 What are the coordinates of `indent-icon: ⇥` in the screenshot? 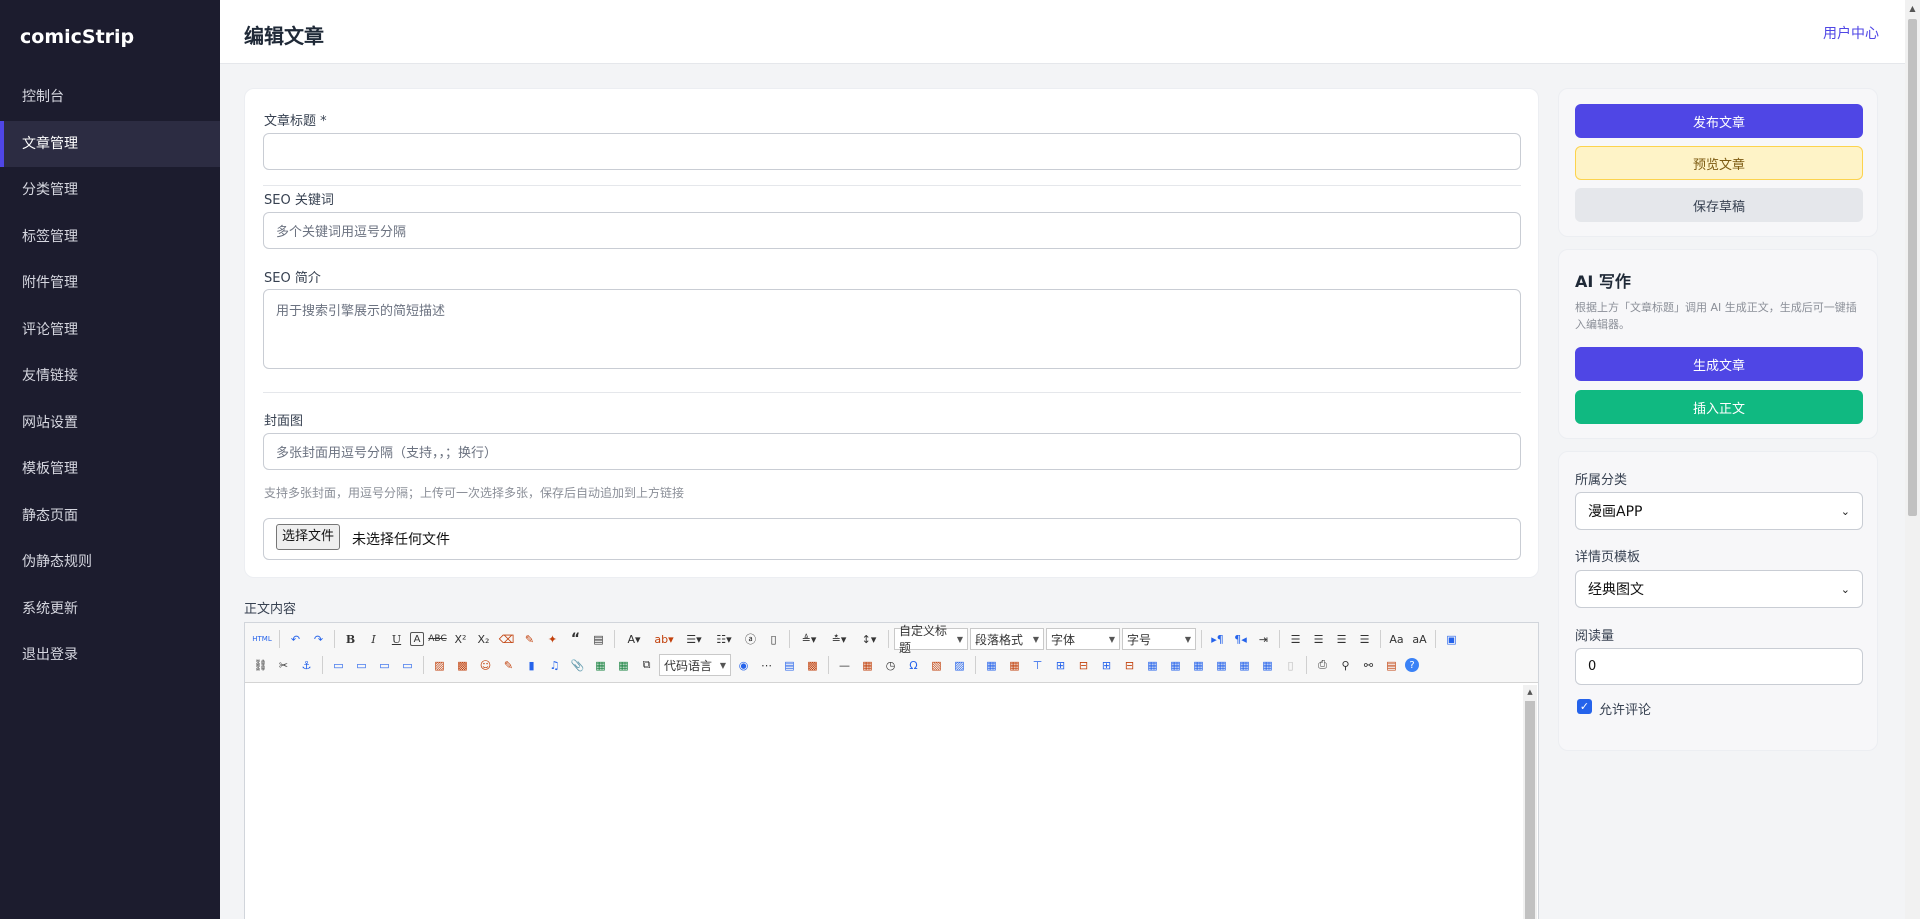 It's located at (1263, 639).